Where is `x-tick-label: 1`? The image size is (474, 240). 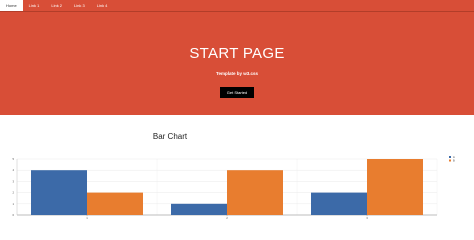 x-tick-label: 1 is located at coordinates (87, 218).